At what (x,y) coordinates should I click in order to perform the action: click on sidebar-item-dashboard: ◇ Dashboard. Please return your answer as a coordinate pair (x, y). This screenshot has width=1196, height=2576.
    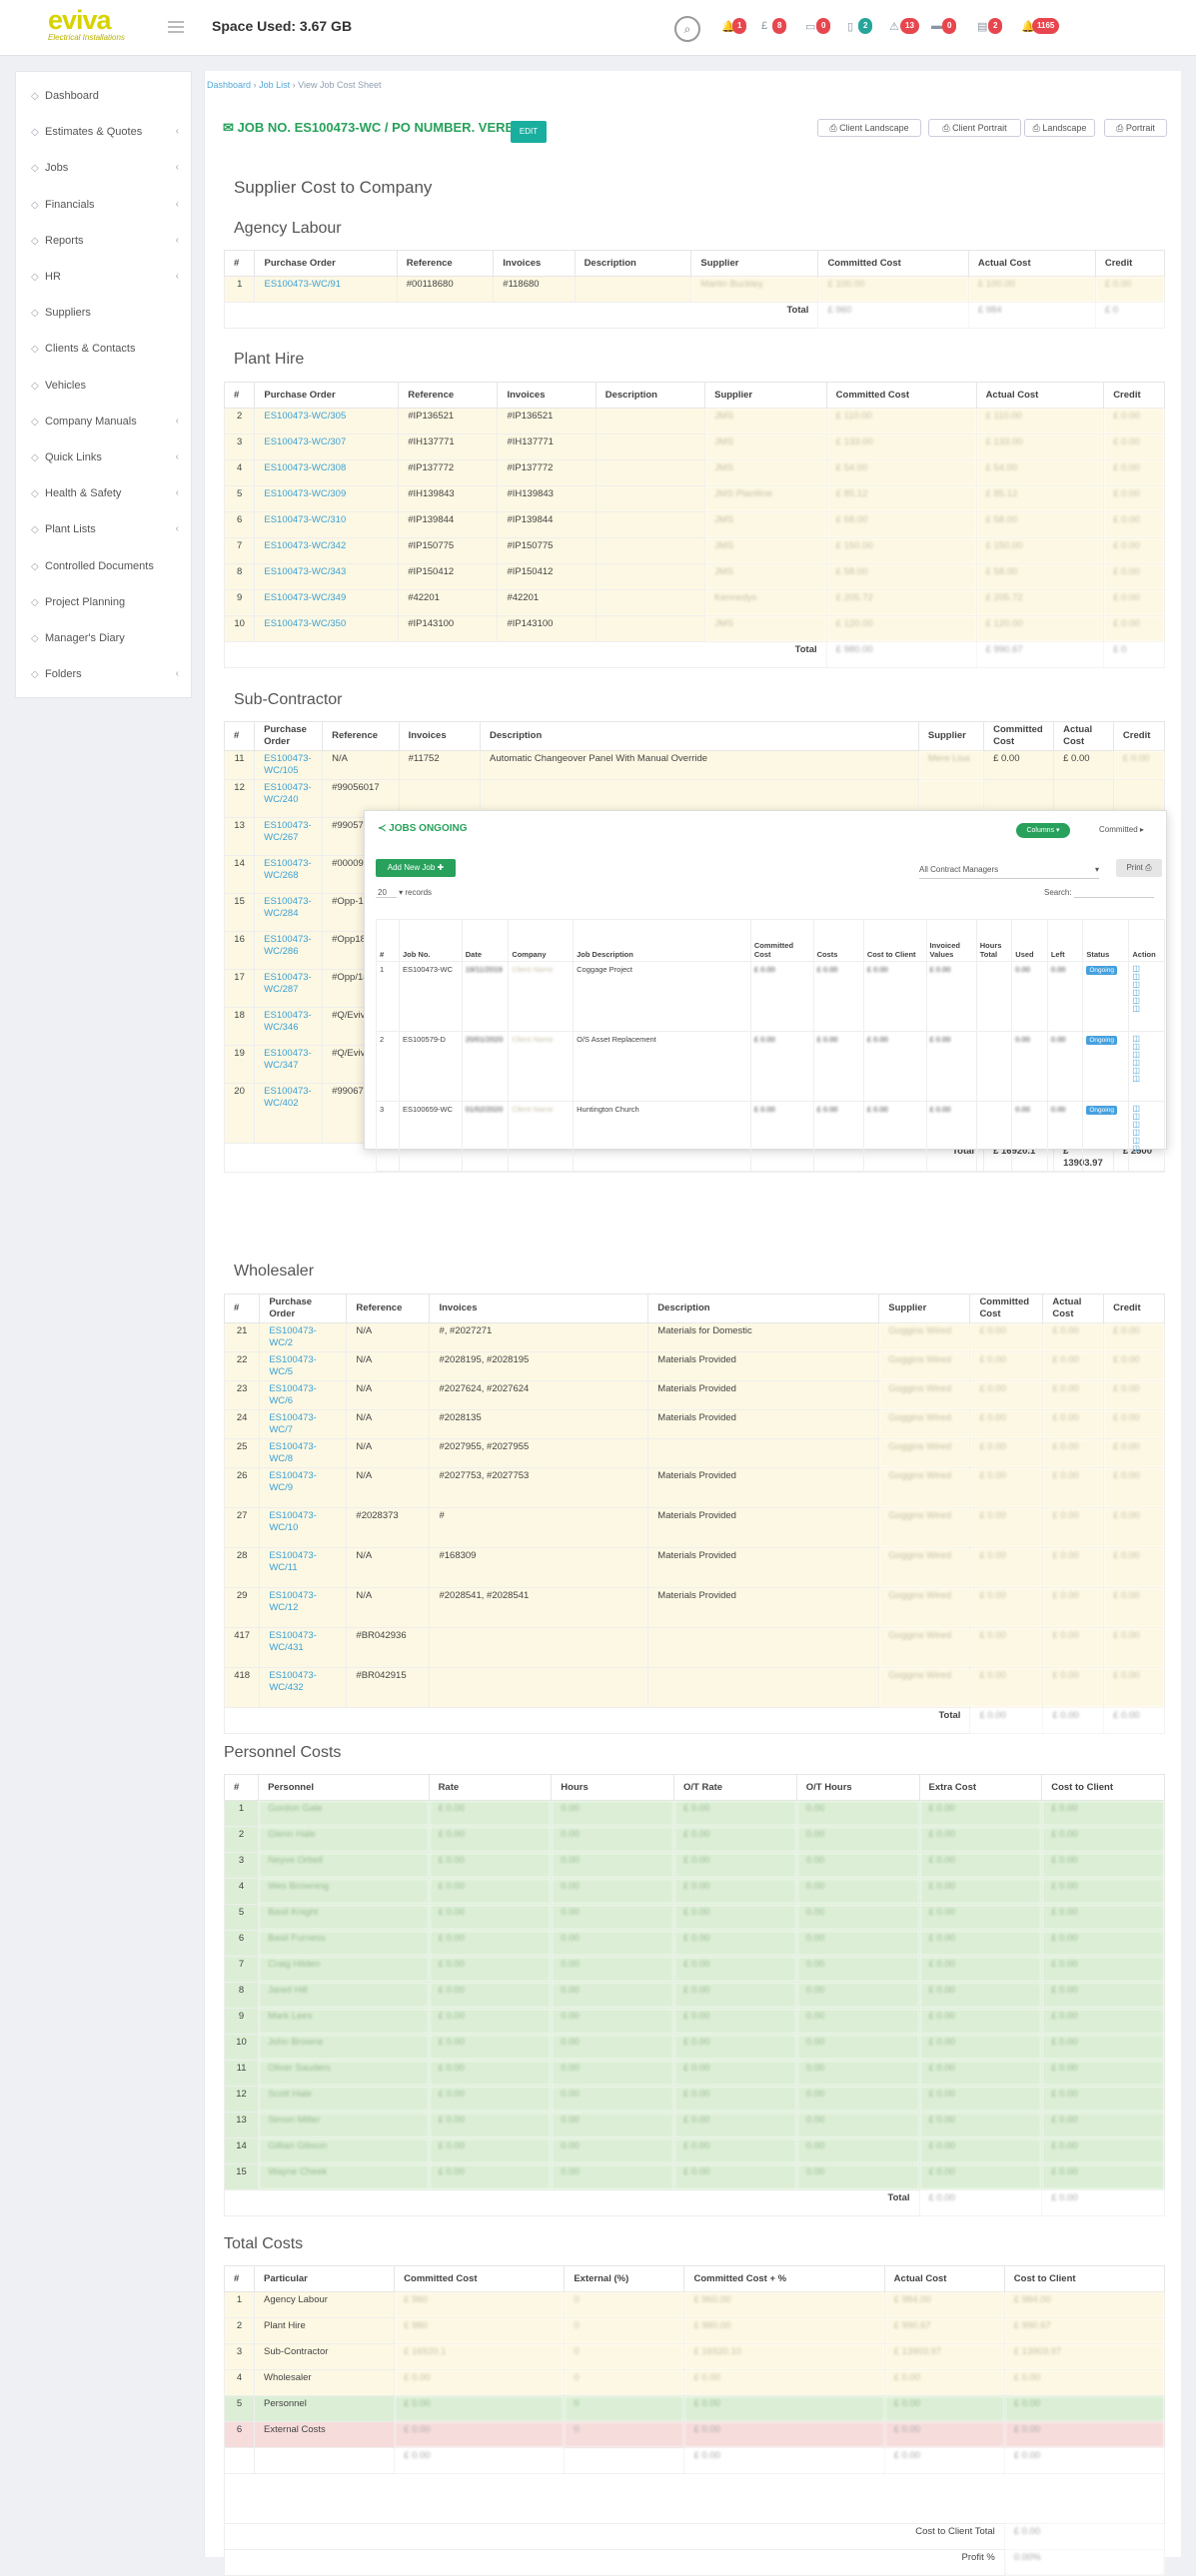
    Looking at the image, I should click on (104, 96).